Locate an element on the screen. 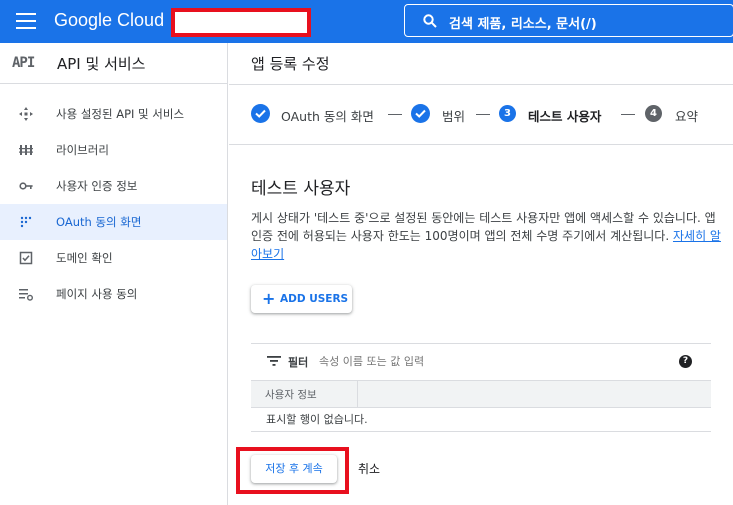 This screenshot has height=505, width=733. sidebar-item-oauth-consent: OAuth 동의 화면 is located at coordinates (113, 222).